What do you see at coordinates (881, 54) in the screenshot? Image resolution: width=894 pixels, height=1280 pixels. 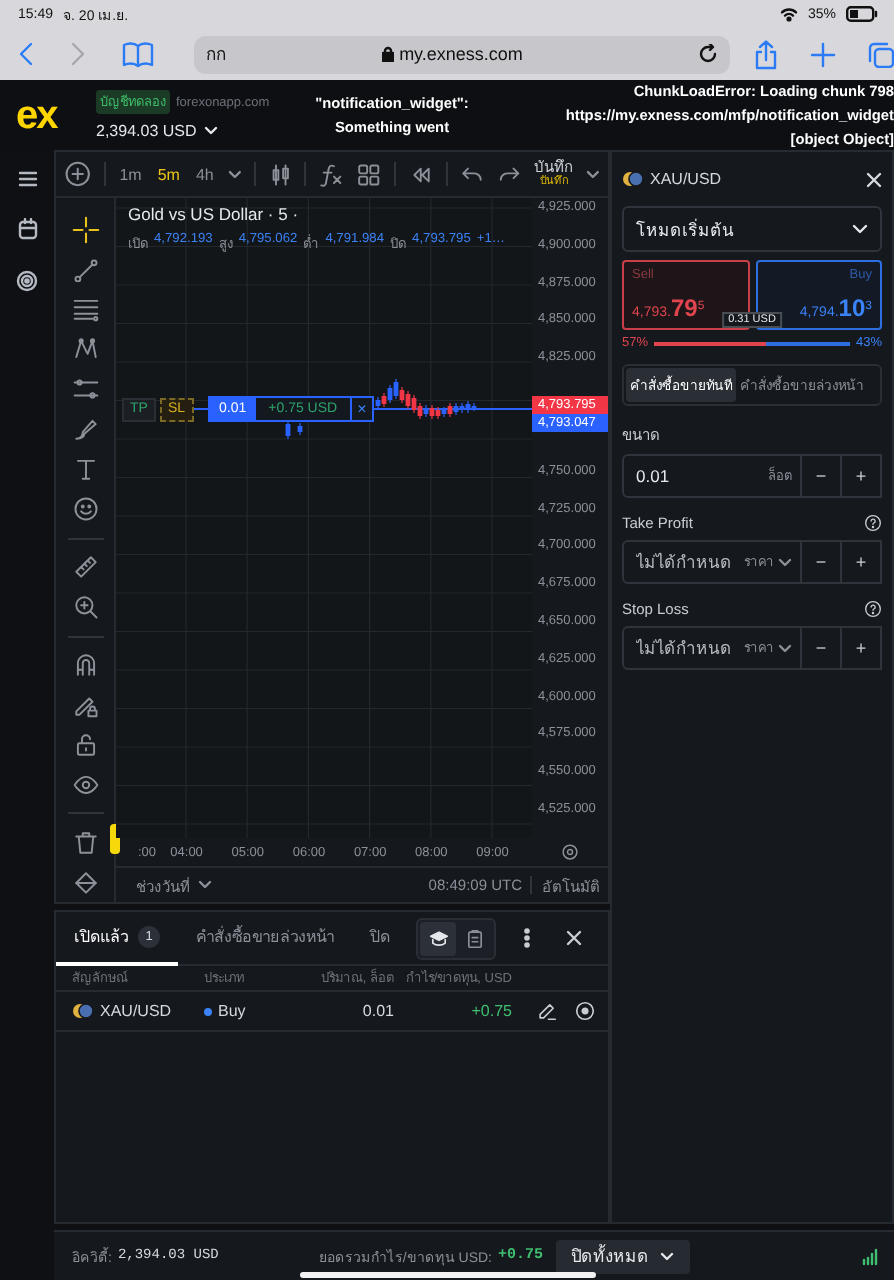 I see `tabs-icon` at bounding box center [881, 54].